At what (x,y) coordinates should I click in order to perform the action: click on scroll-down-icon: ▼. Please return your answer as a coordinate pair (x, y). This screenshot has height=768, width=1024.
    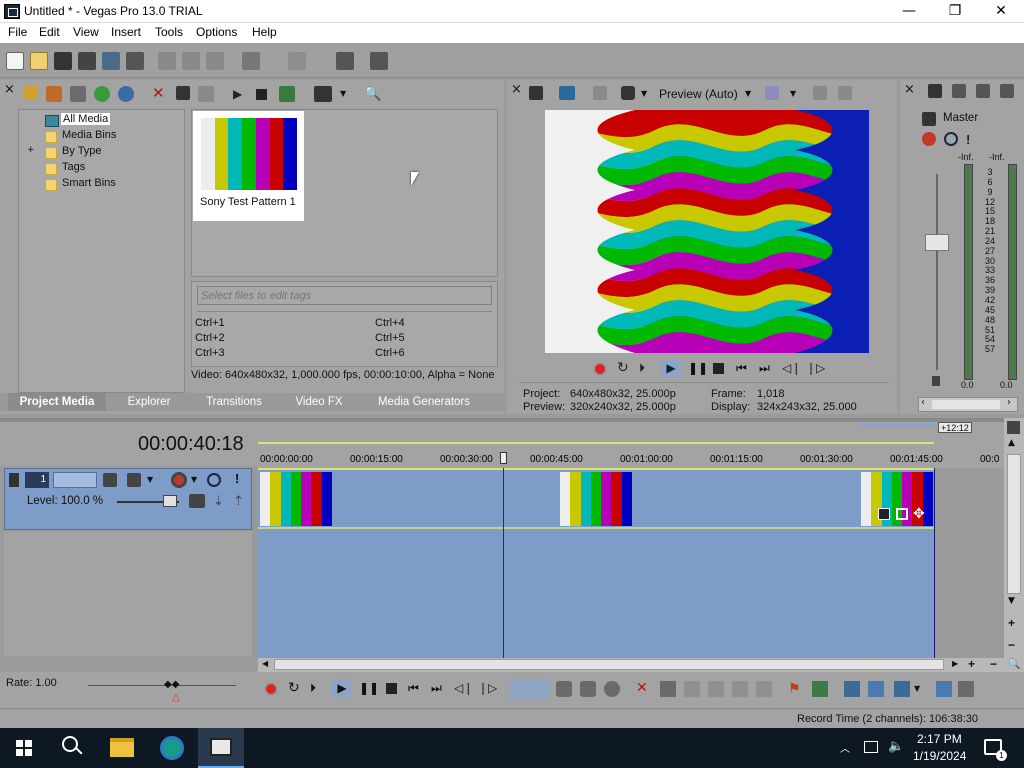
    Looking at the image, I should click on (1011, 601).